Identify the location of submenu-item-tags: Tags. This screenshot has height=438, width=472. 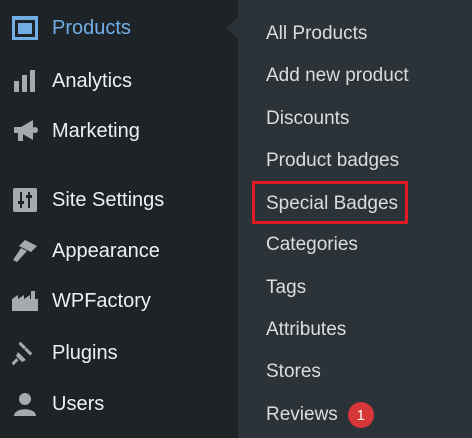
(286, 288).